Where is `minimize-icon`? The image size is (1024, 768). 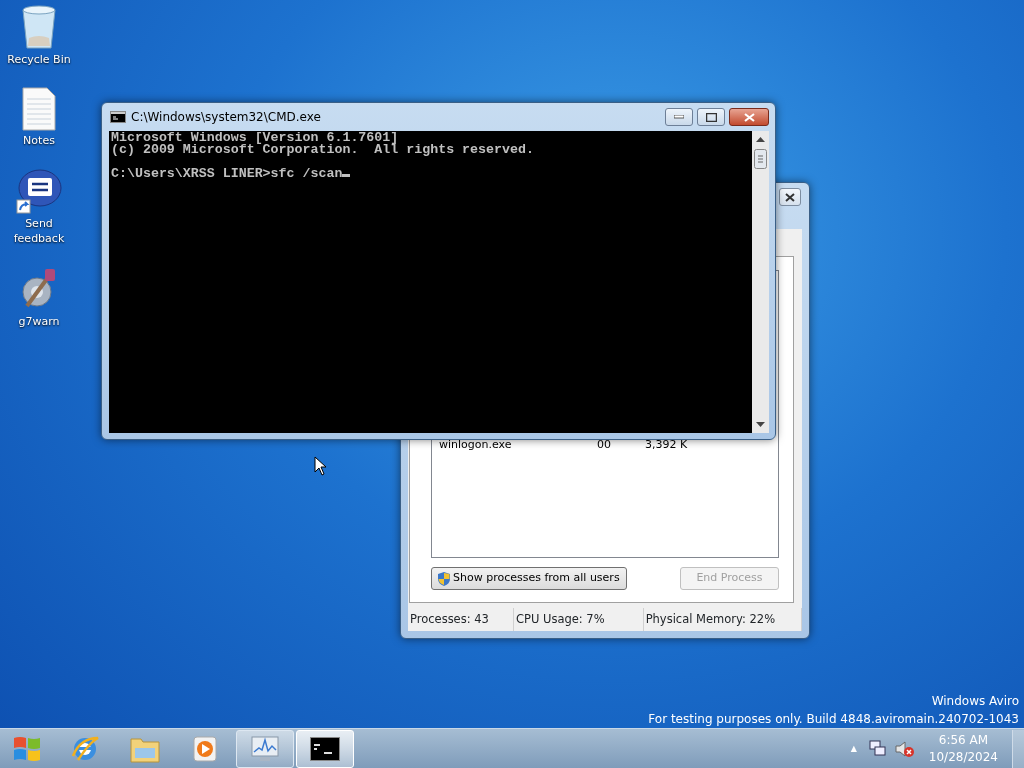
minimize-icon is located at coordinates (679, 117).